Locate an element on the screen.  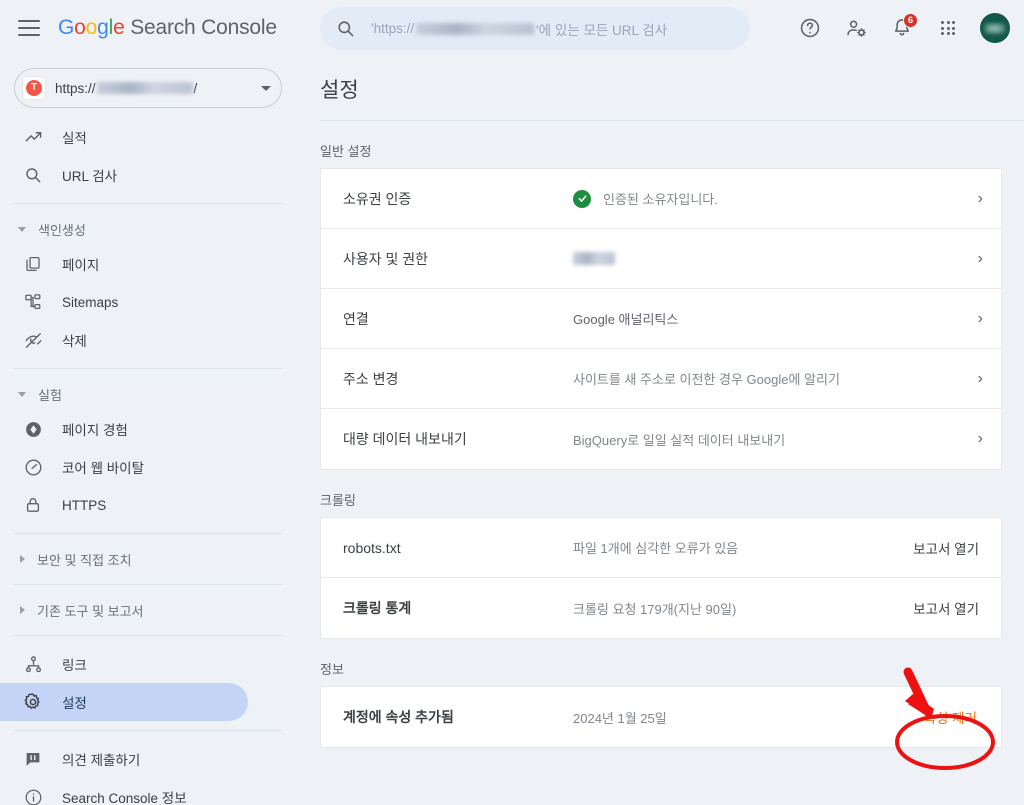
redacted-domain is located at coordinates (475, 28).